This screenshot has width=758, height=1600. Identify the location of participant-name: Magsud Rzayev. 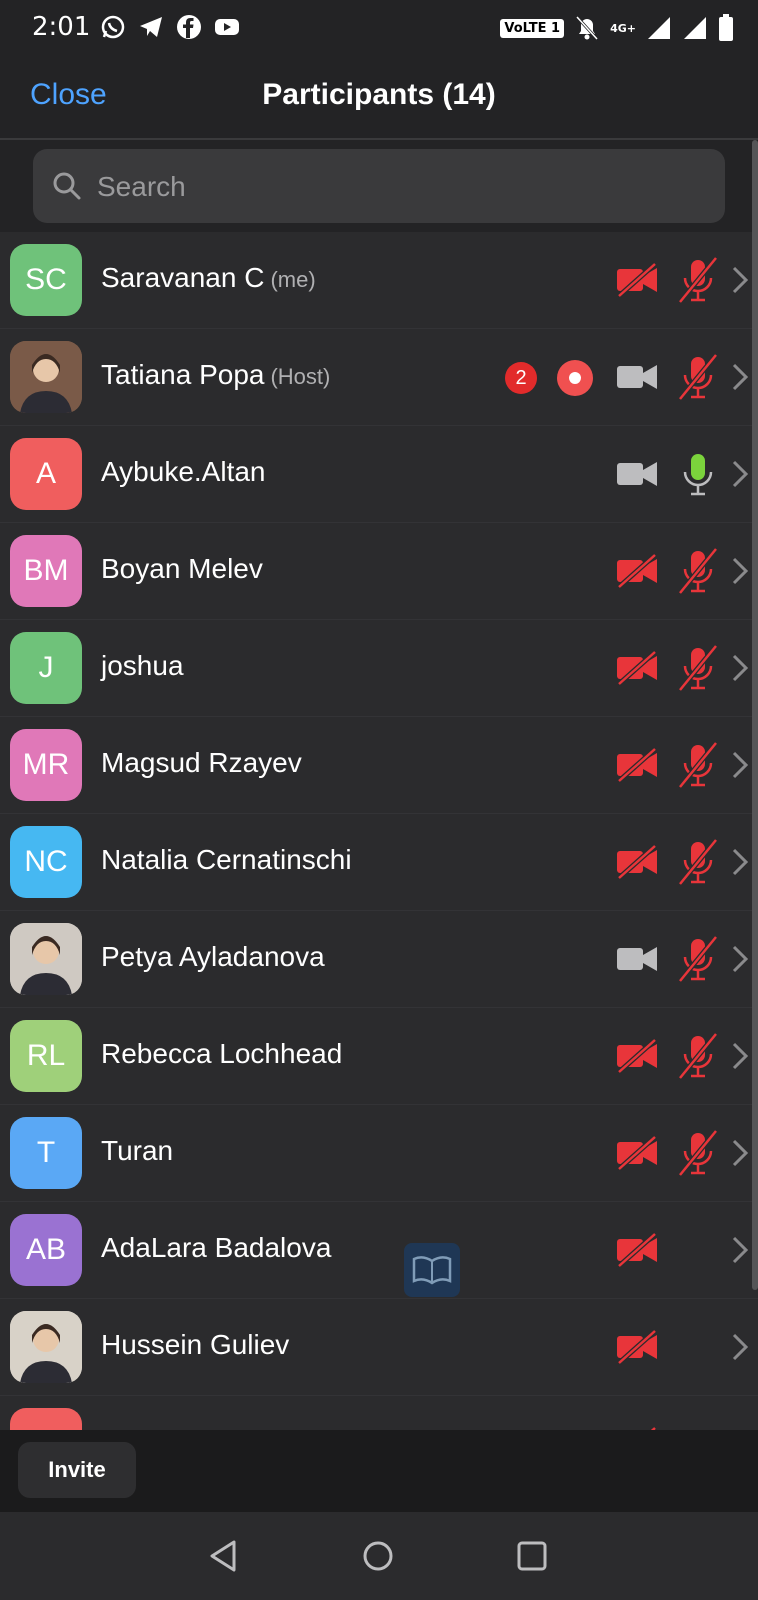
(204, 763).